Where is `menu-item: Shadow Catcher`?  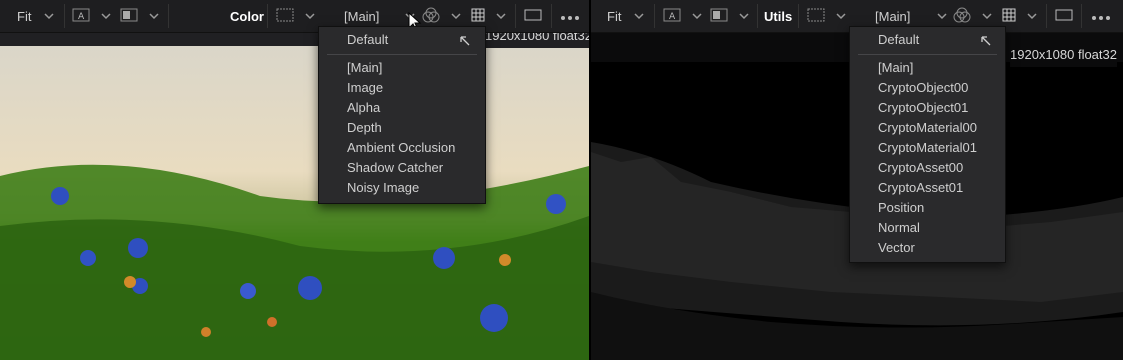 menu-item: Shadow Catcher is located at coordinates (402, 168).